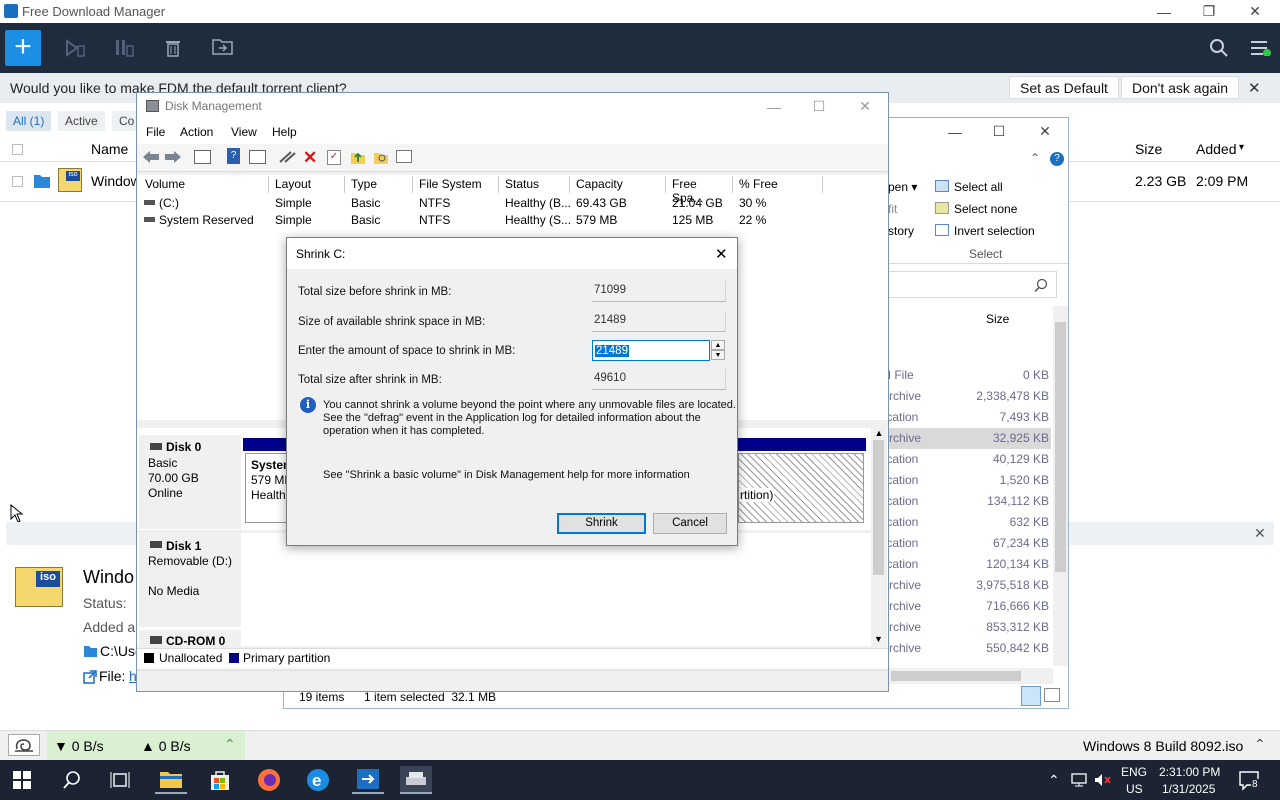 The height and width of the screenshot is (800, 1280). What do you see at coordinates (778, 184) in the screenshot?
I see `column-header: % Free` at bounding box center [778, 184].